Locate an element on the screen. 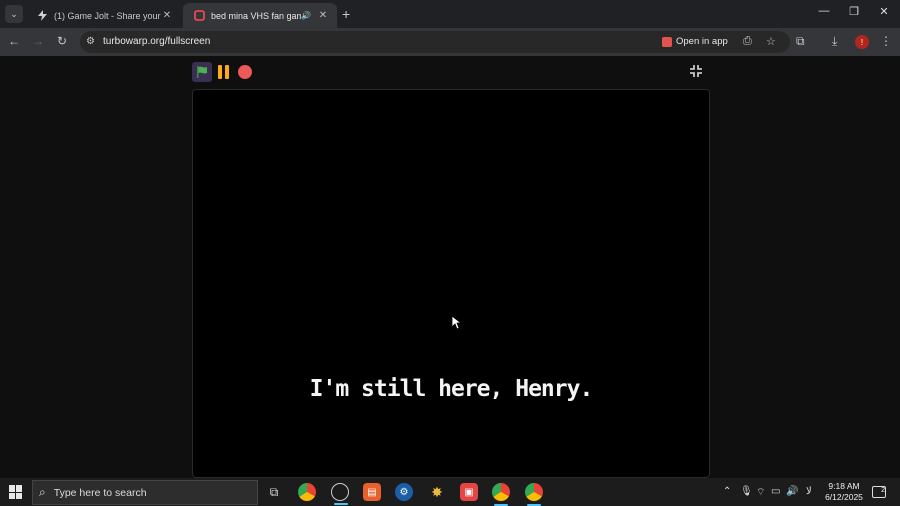 Image resolution: width=900 pixels, height=506 pixels. restore-button: ❐ is located at coordinates (854, 11).